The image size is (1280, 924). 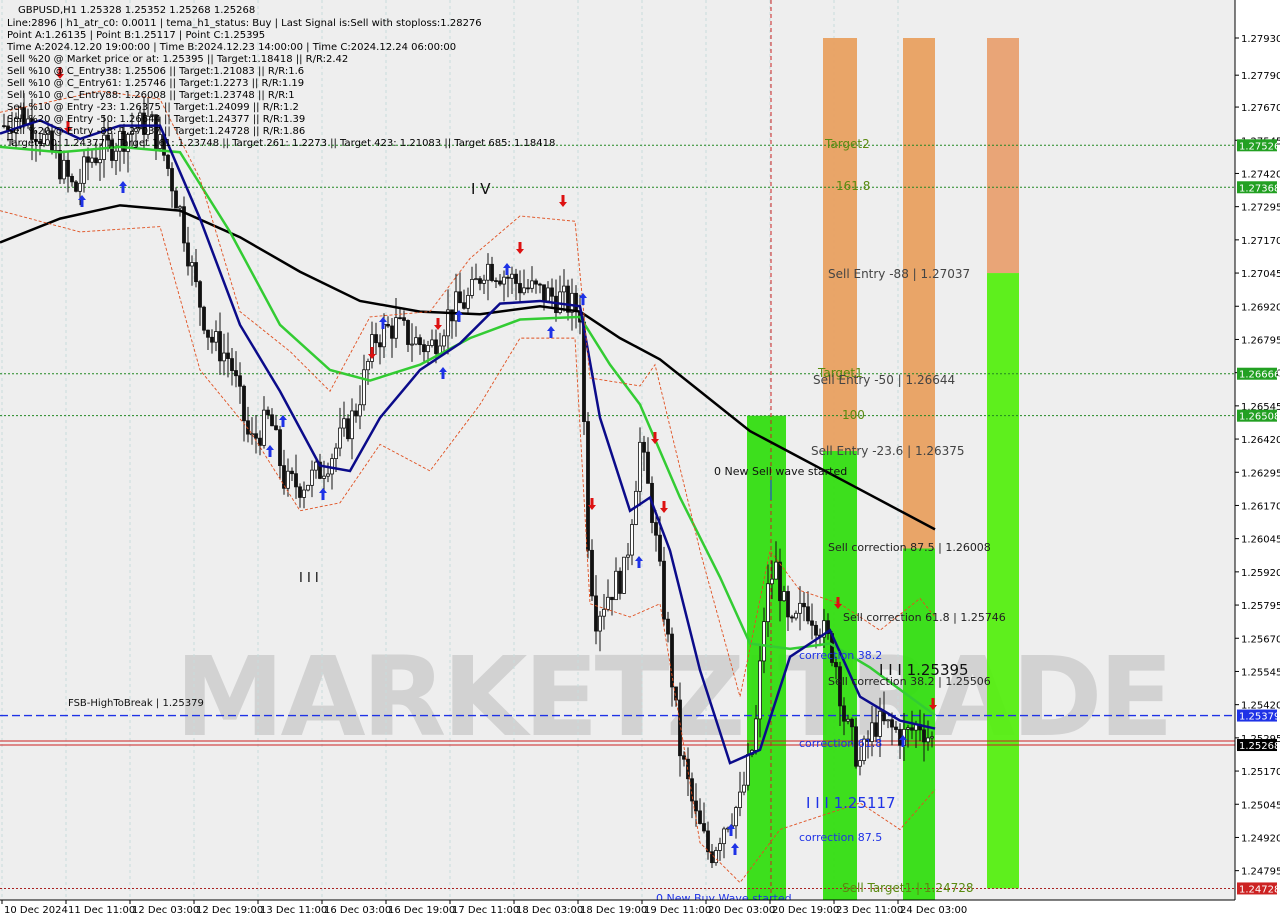 What do you see at coordinates (899, 274) in the screenshot?
I see `zone-label: Sell Entry -88 | 1.27037` at bounding box center [899, 274].